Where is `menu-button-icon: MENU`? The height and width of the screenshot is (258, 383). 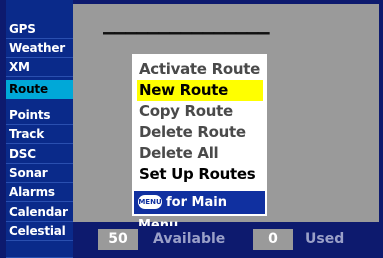
menu-button-icon: MENU is located at coordinates (150, 201).